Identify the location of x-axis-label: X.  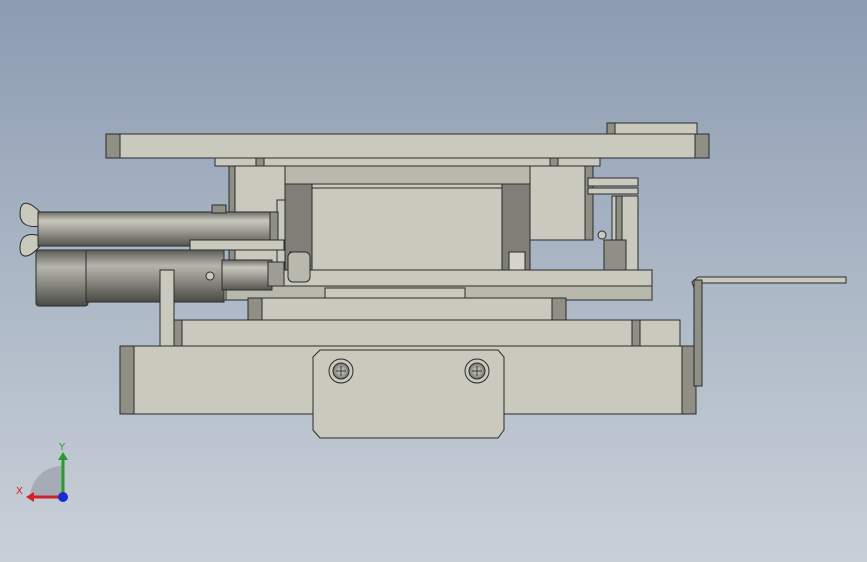
(19, 491).